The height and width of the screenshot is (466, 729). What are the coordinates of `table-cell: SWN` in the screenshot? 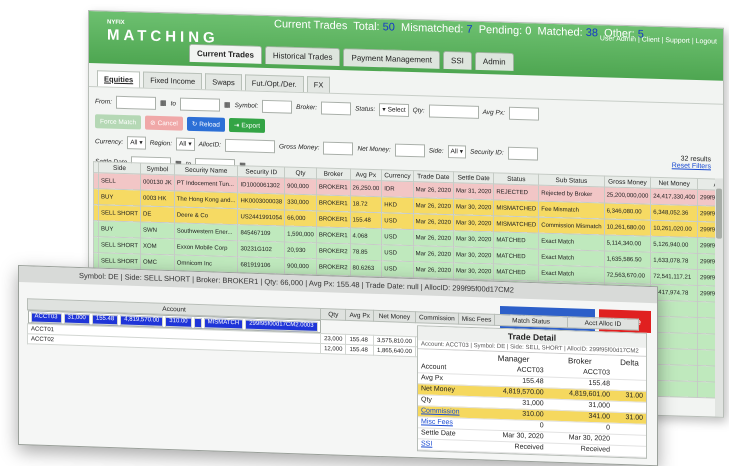 It's located at (157, 230).